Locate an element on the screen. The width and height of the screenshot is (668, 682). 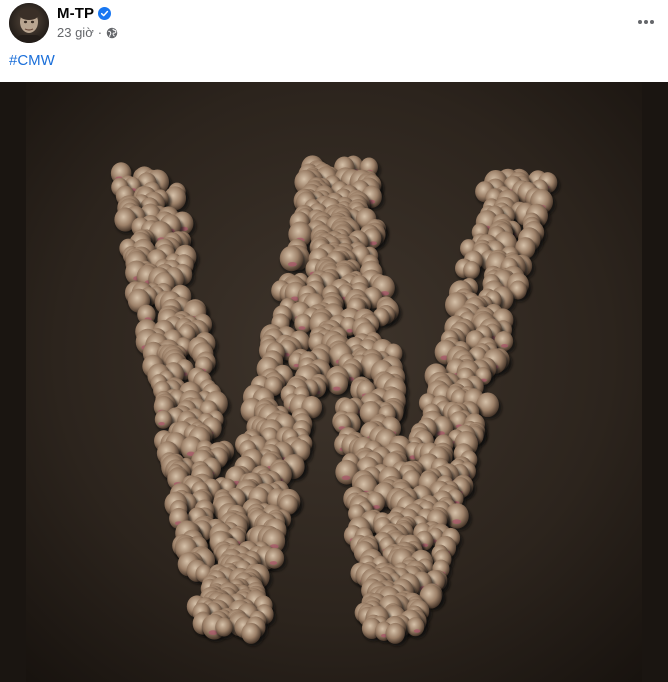
post-timestamp: 23 giờ is located at coordinates (75, 32).